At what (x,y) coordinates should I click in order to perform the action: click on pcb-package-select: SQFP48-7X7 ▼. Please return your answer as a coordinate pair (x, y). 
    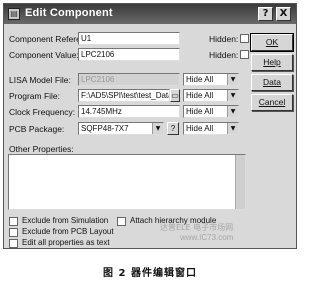
    Looking at the image, I should click on (121, 128).